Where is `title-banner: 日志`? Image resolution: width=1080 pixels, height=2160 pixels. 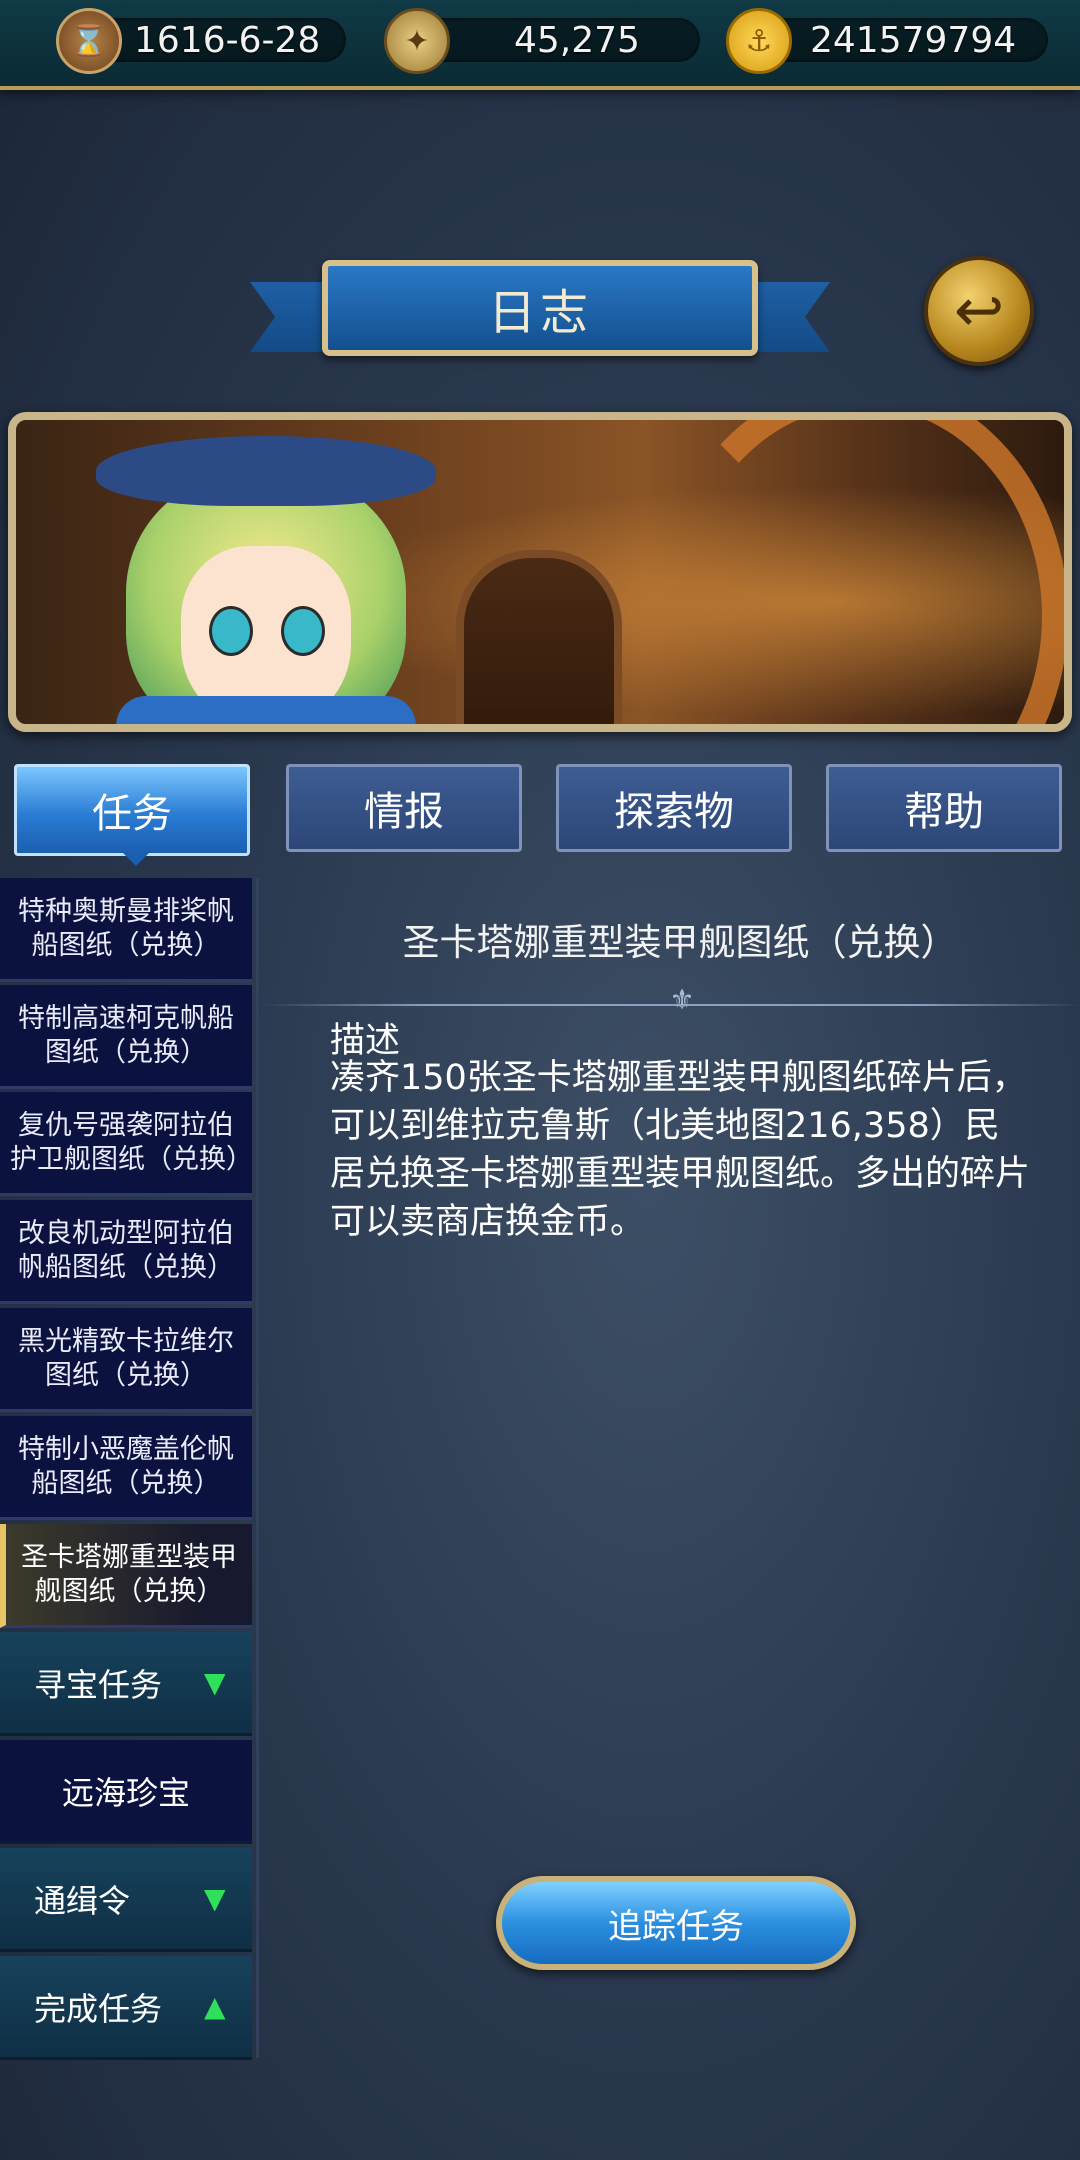
title-banner: 日志 is located at coordinates (540, 312).